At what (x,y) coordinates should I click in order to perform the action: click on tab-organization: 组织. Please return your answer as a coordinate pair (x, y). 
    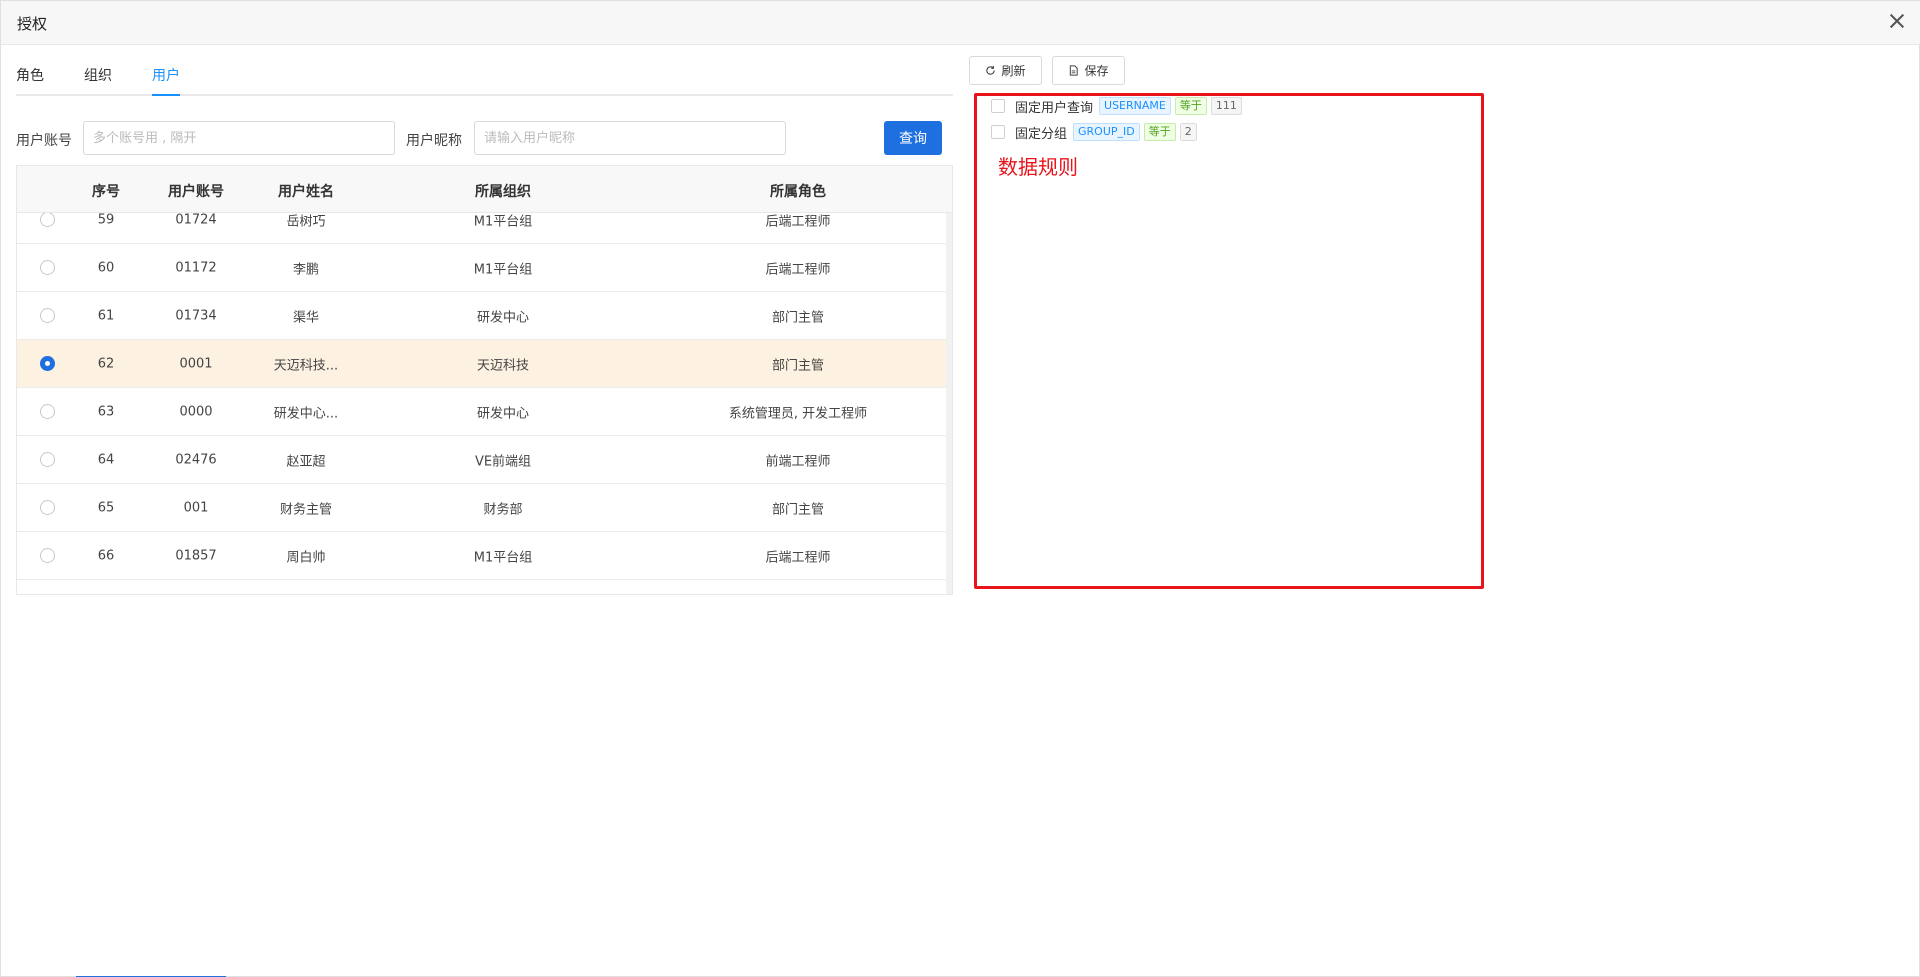
    Looking at the image, I should click on (98, 79).